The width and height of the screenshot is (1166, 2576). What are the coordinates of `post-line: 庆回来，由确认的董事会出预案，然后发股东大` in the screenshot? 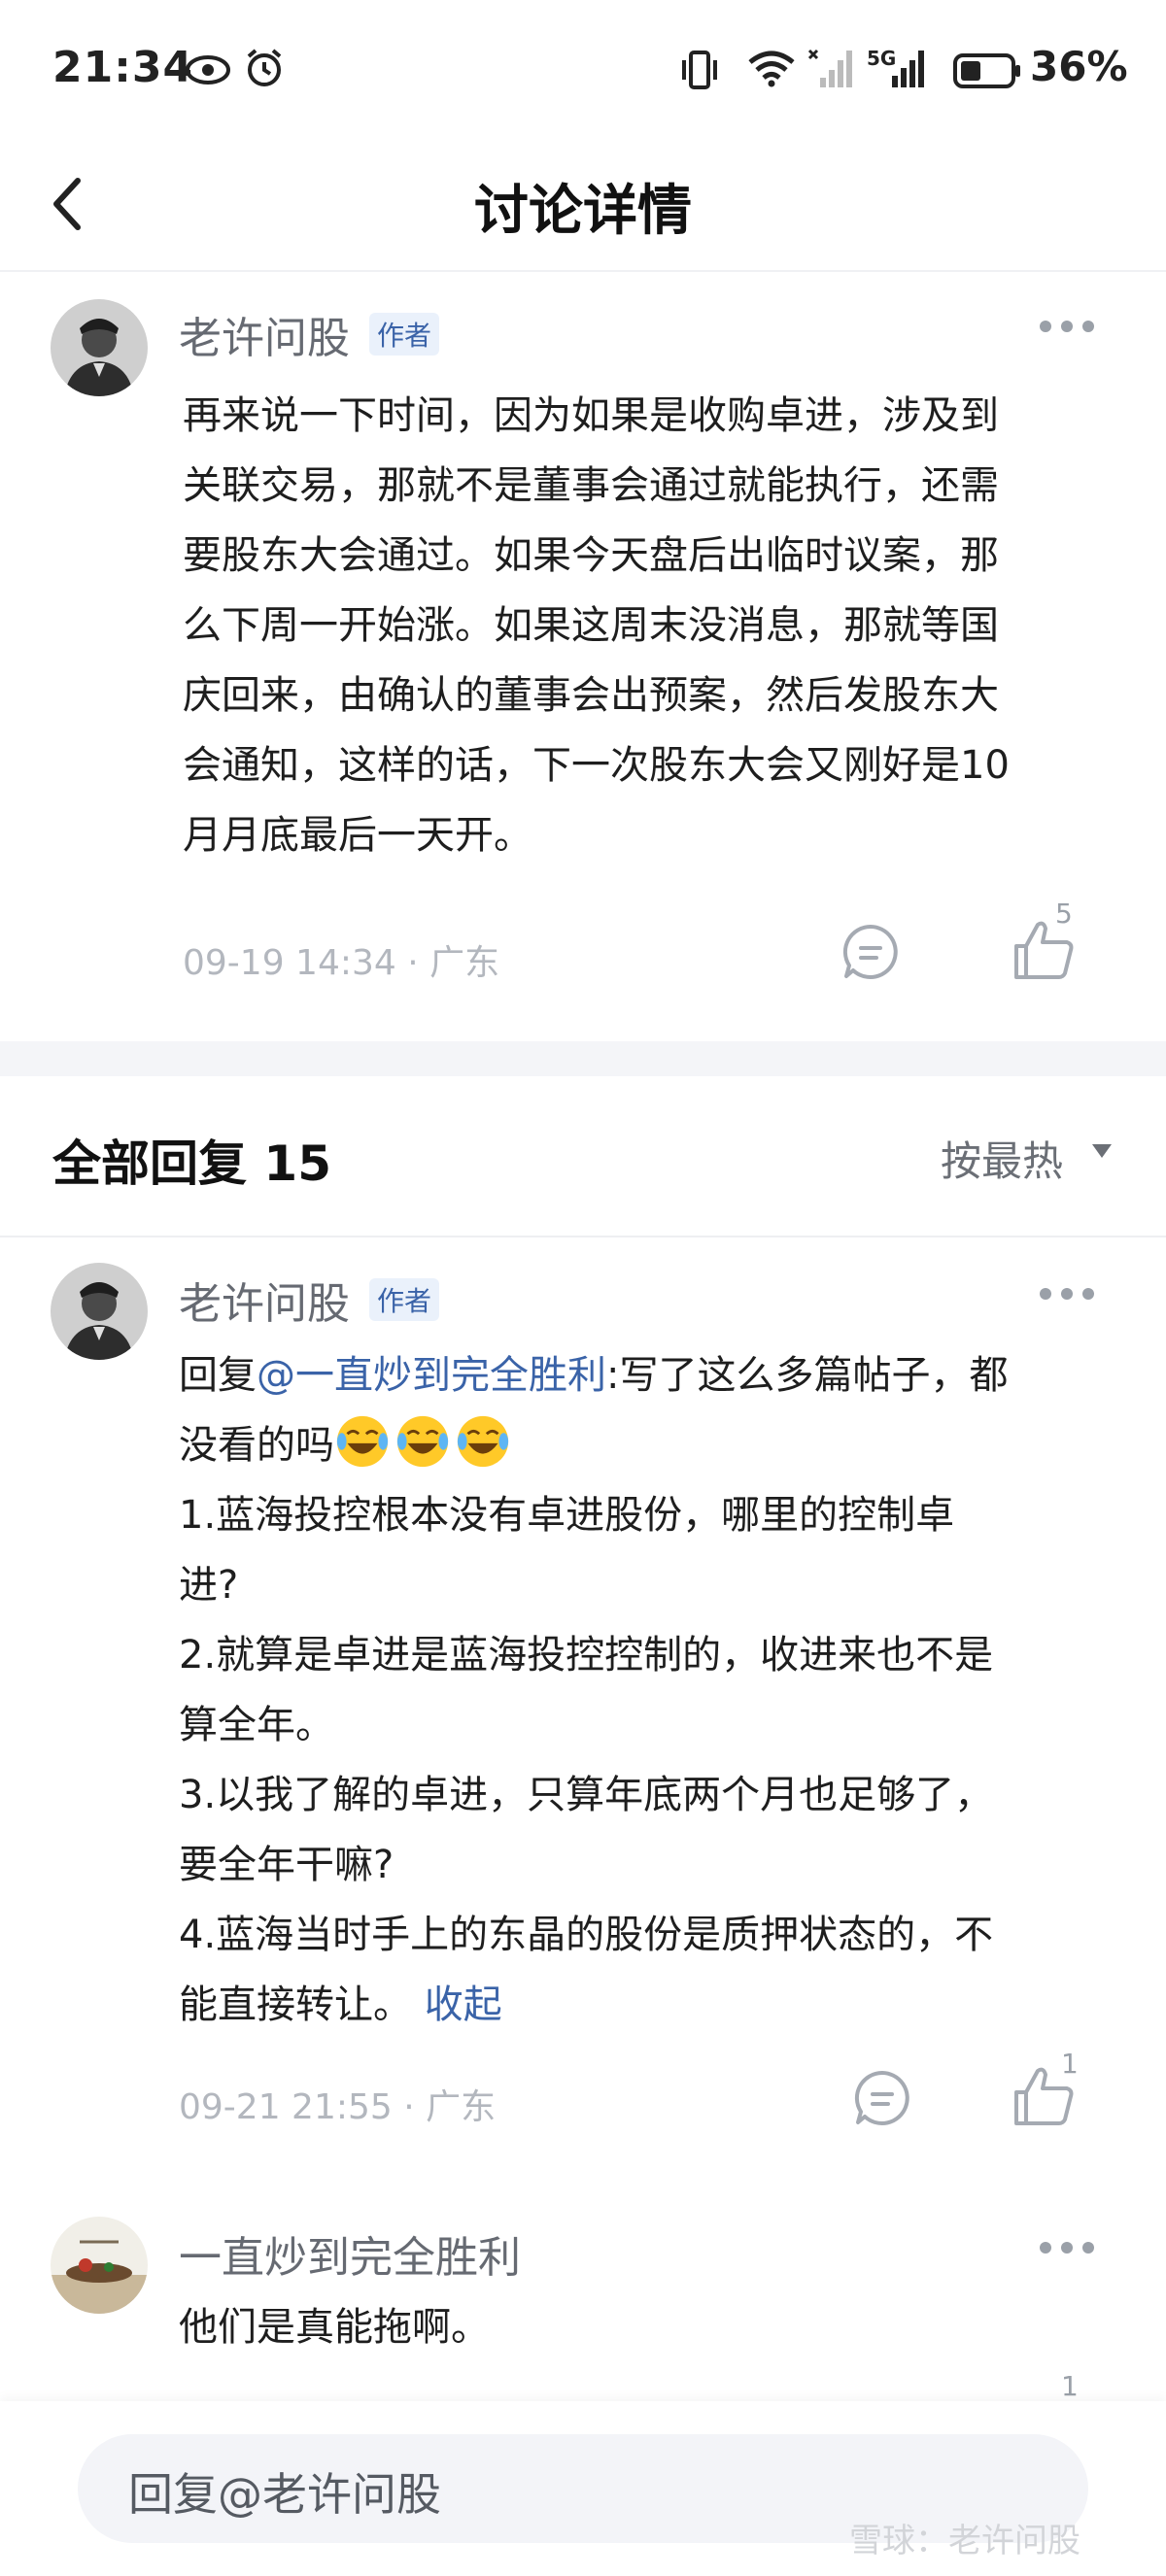 It's located at (591, 695).